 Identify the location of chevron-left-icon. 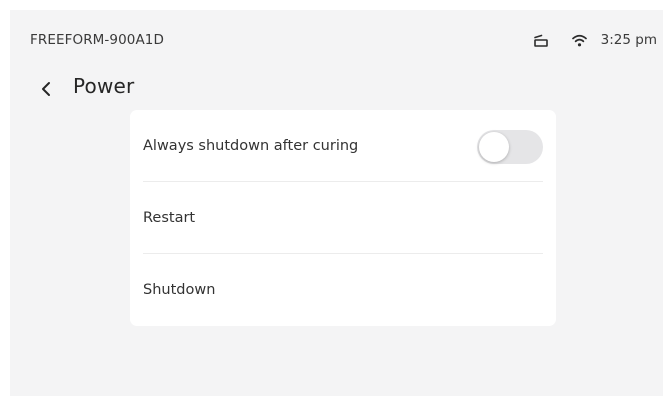
(46, 89).